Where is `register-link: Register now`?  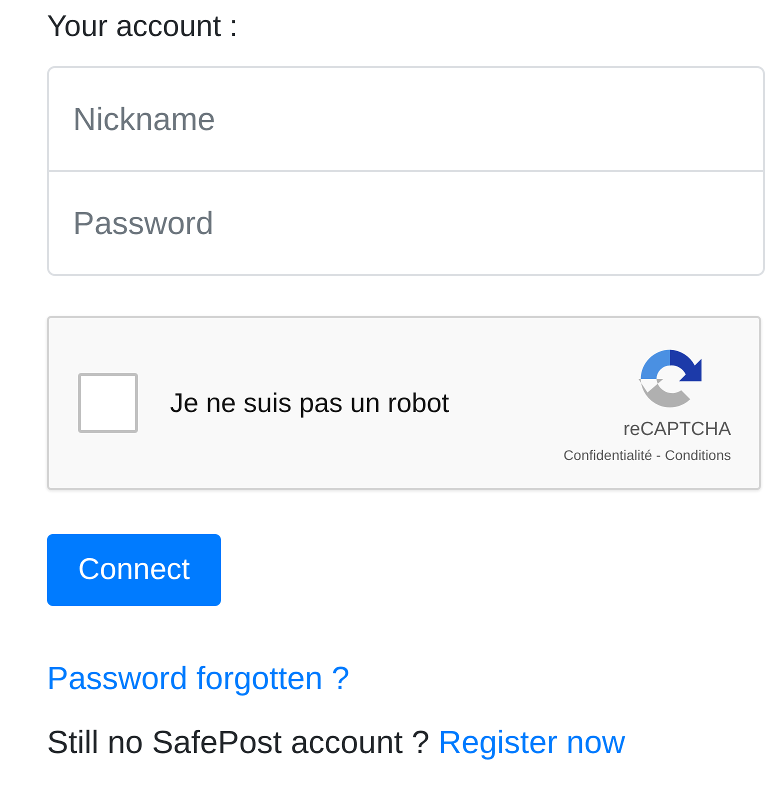
register-link: Register now is located at coordinates (532, 742).